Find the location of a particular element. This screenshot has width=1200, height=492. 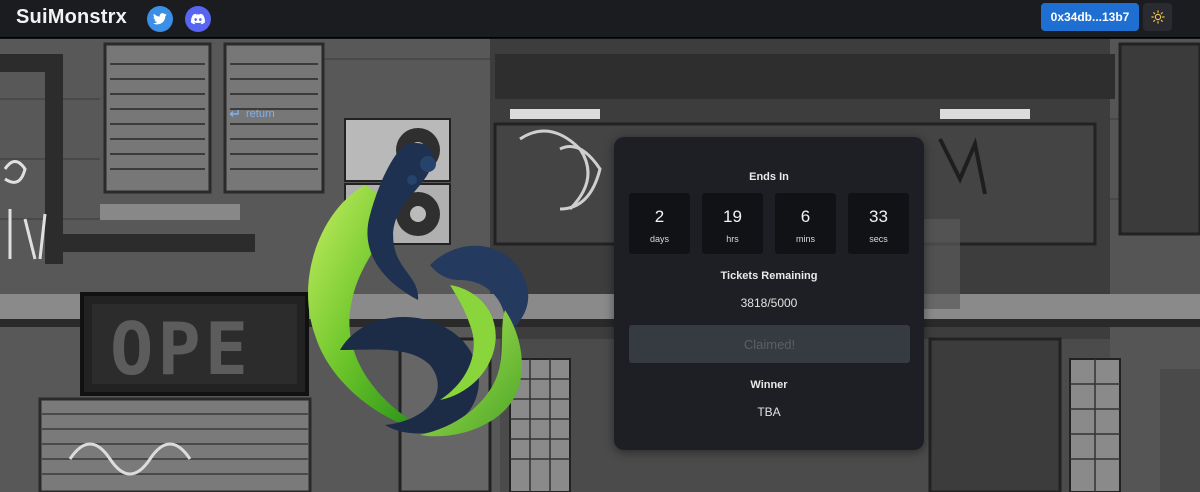

svg-text: OPE is located at coordinates (181, 349).